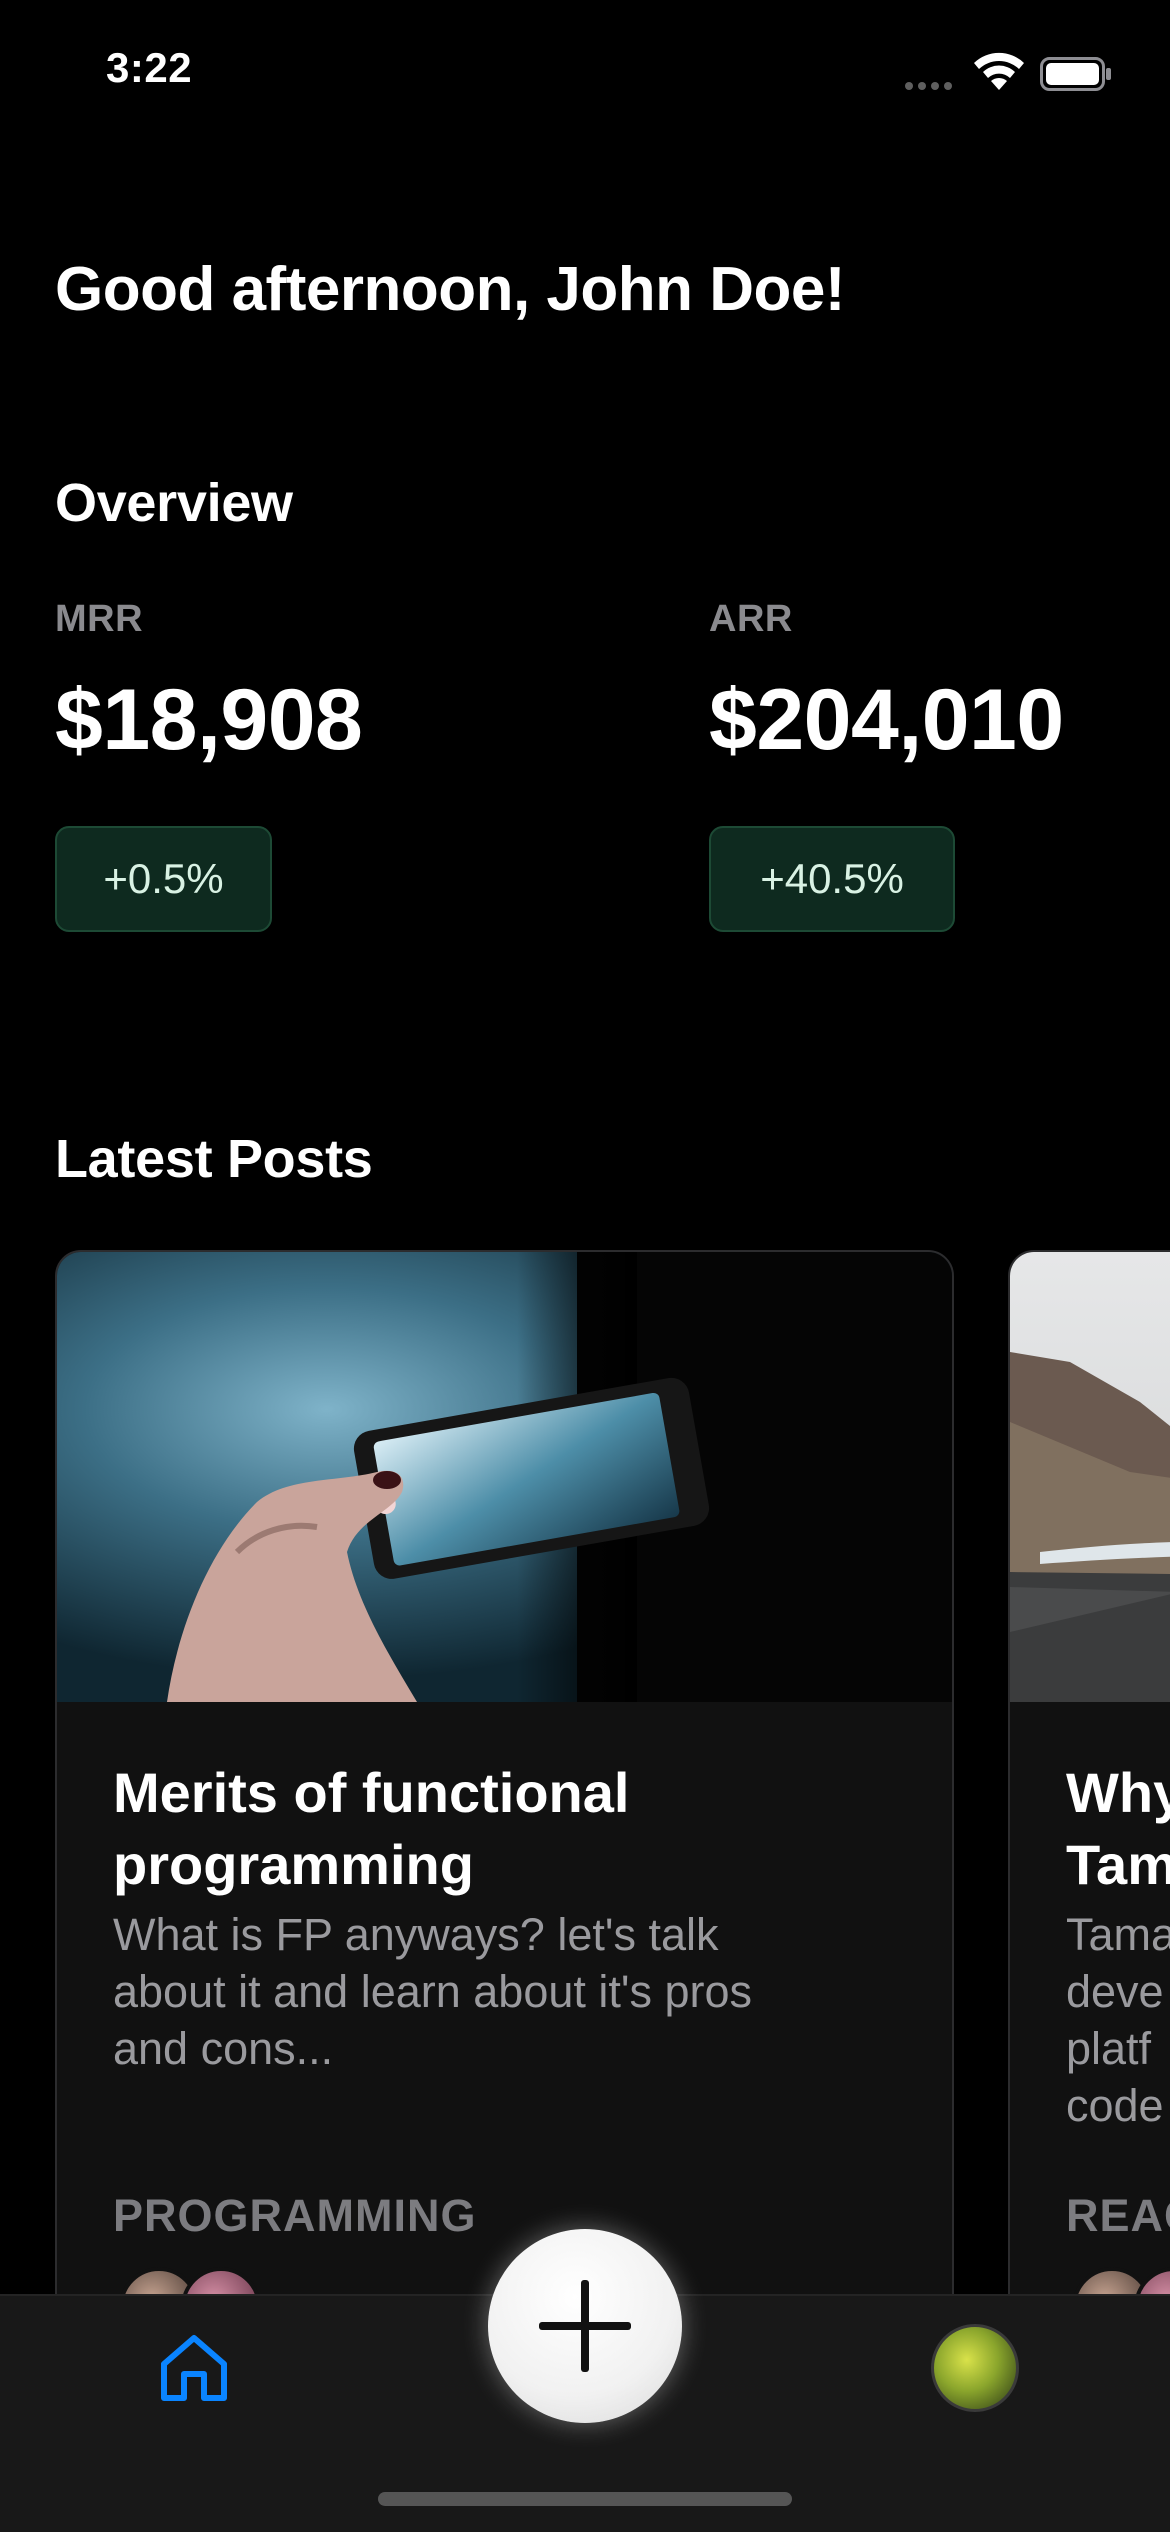 The height and width of the screenshot is (2532, 1170). I want to click on mrr-change-badge: +0.5%, so click(163, 879).